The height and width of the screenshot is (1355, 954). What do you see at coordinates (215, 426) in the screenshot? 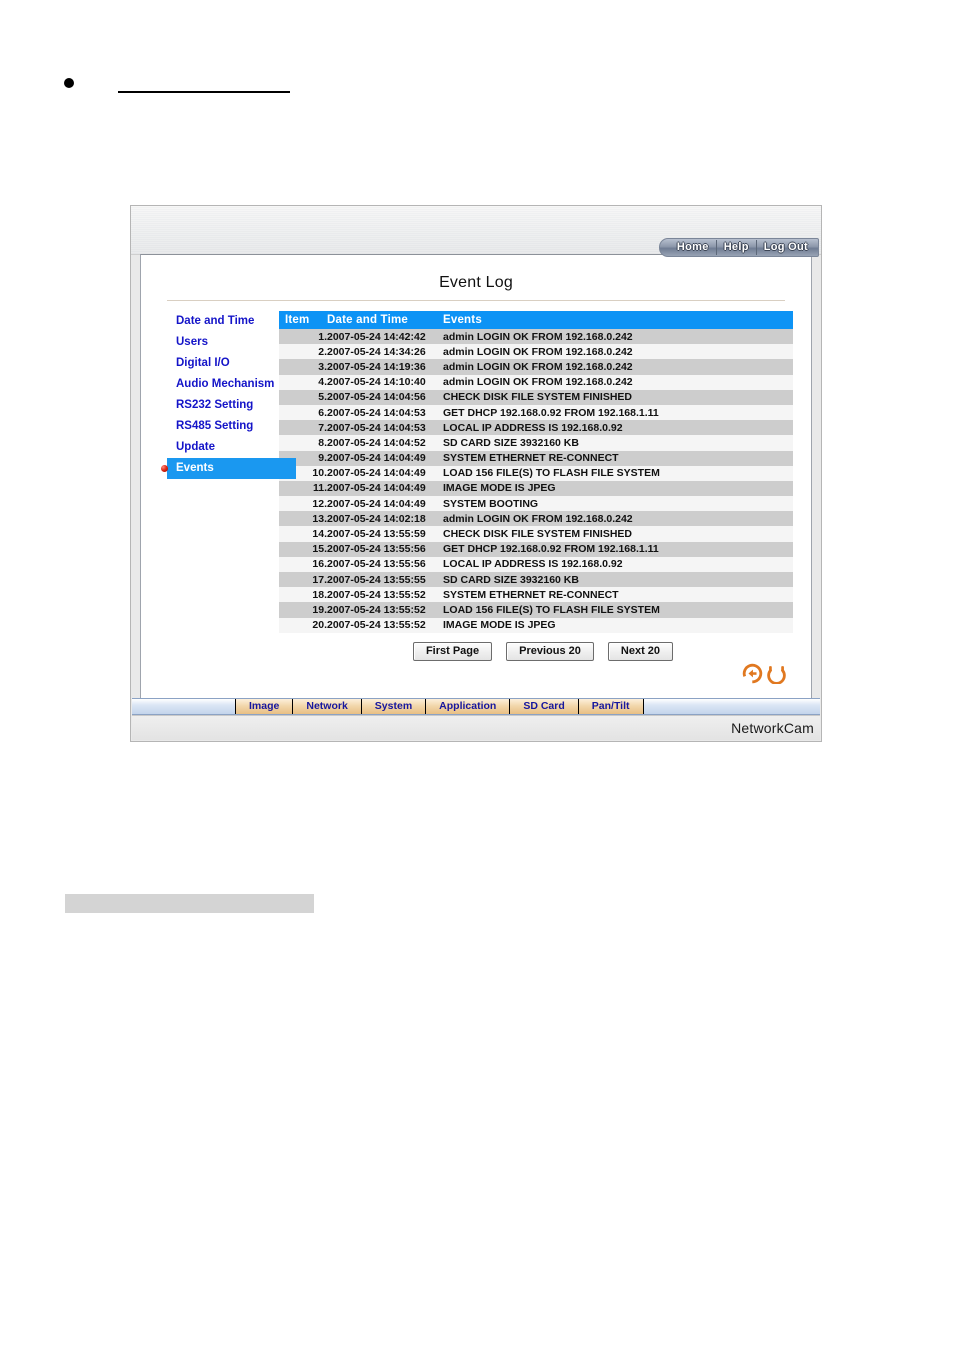
I see `sidebar-item-label: RS485 Setting` at bounding box center [215, 426].